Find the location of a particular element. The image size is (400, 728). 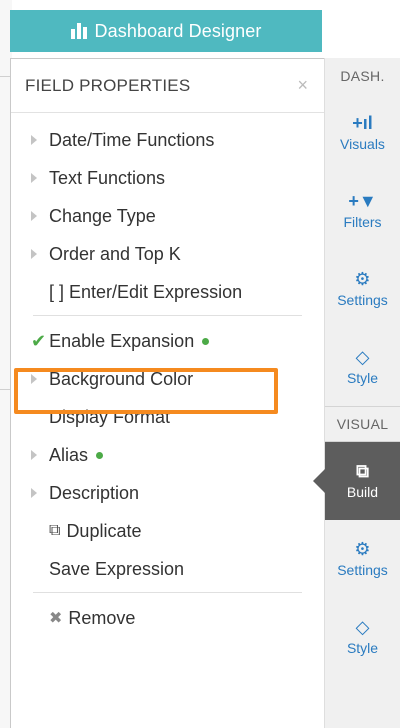

menu-item-save-expression: Save Expression is located at coordinates (167, 569).